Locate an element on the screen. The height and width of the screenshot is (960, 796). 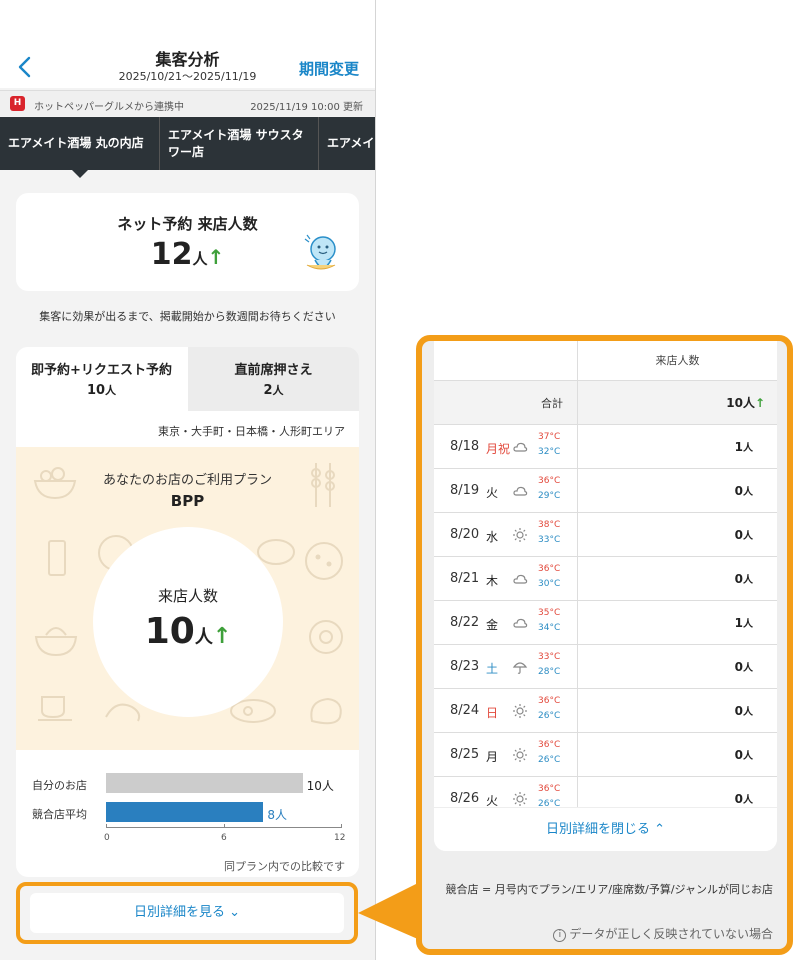
row-day-of-week: 月 is located at coordinates (492, 757).